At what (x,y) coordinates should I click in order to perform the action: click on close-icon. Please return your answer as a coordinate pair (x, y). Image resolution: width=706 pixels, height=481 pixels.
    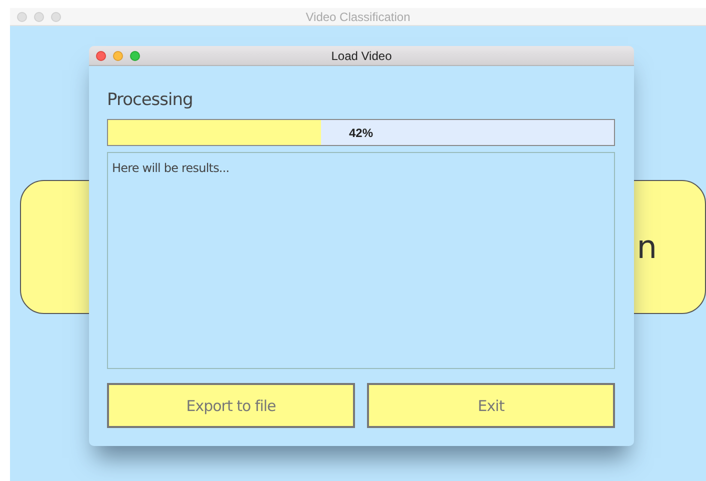
    Looking at the image, I should click on (101, 55).